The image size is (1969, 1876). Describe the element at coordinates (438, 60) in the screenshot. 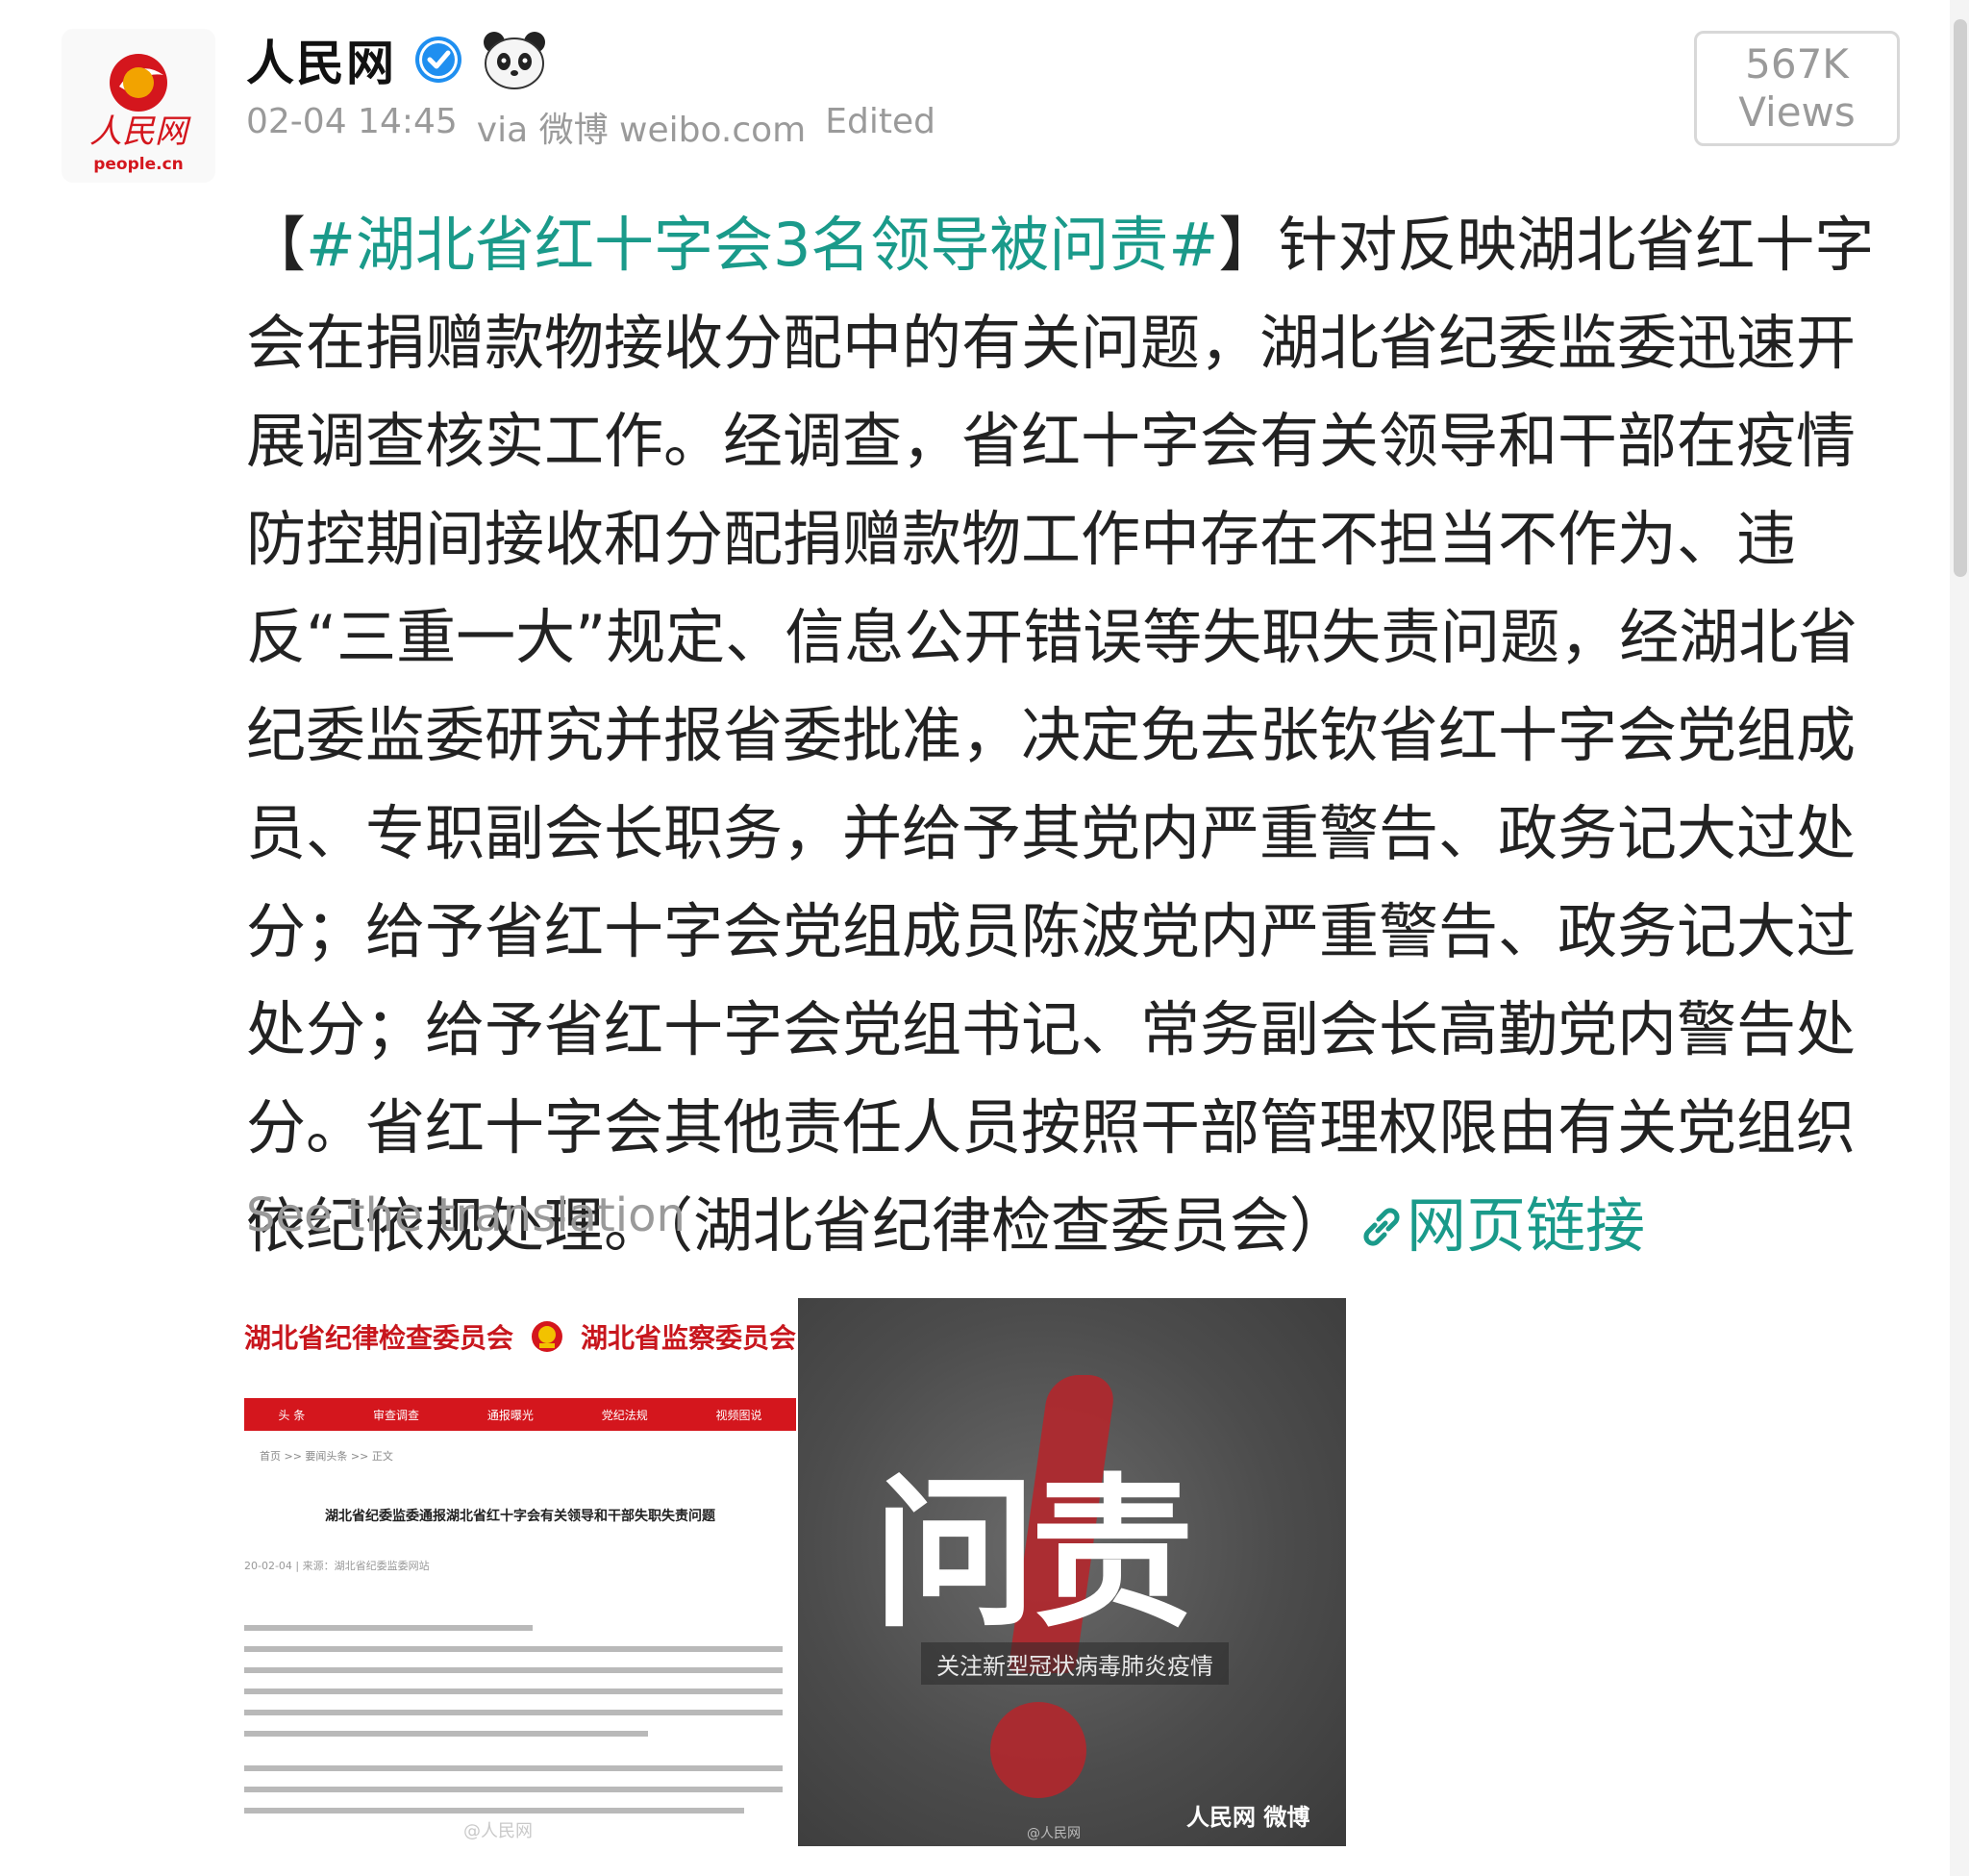

I see `verified-badge-icon` at that location.